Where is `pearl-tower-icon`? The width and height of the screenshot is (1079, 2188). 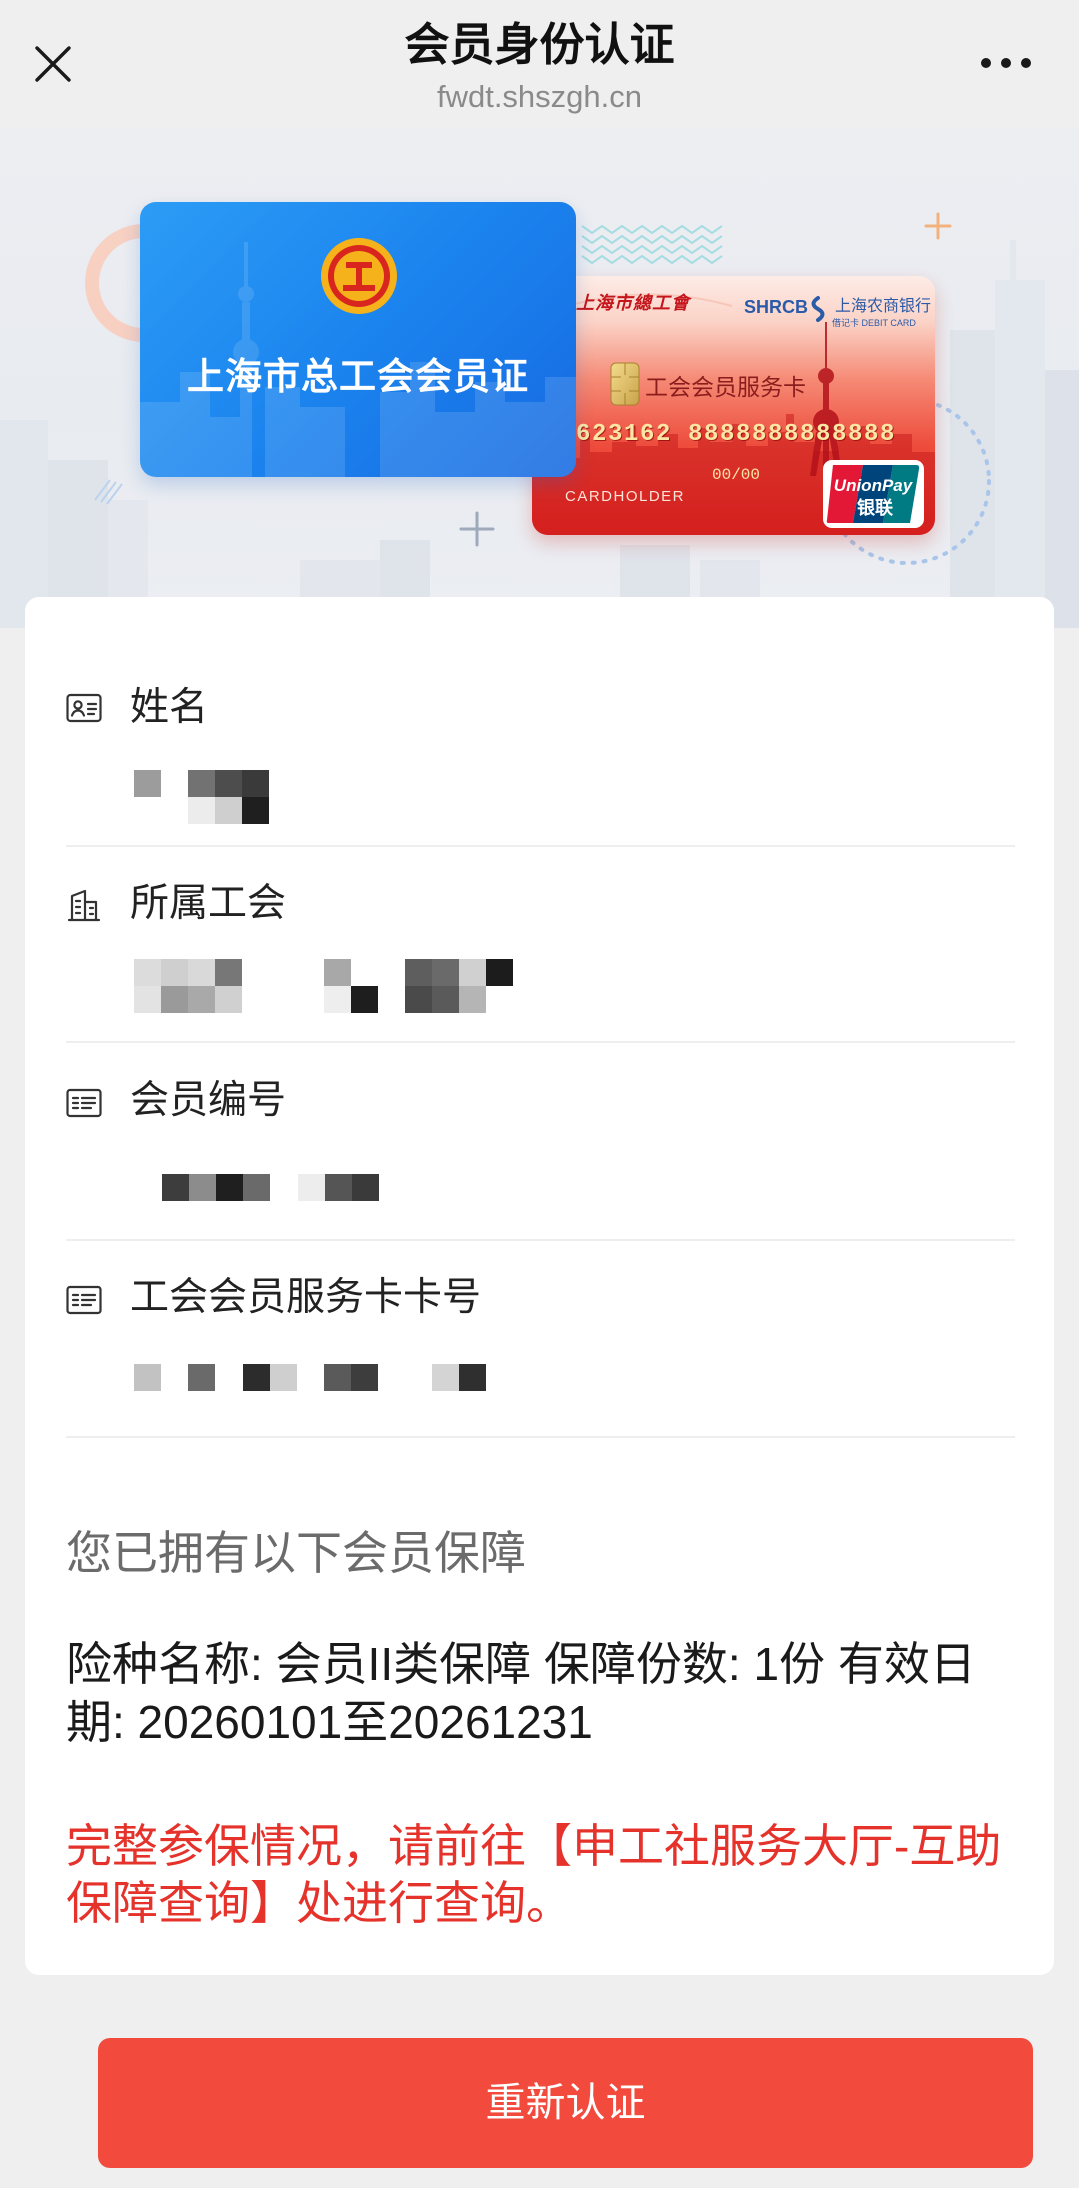
pearl-tower-icon is located at coordinates (826, 399).